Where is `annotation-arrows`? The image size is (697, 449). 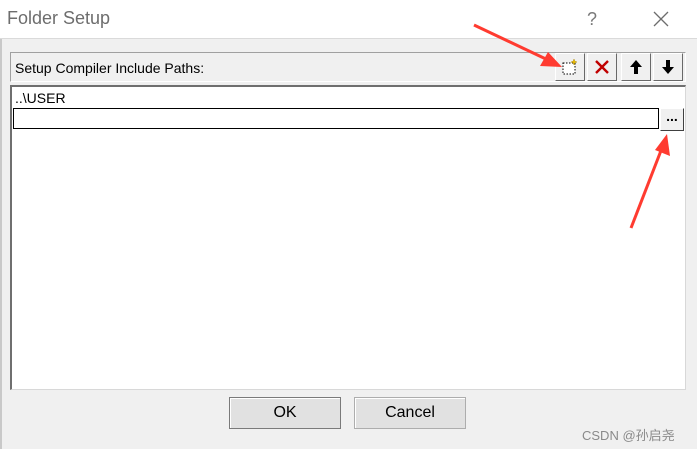 annotation-arrows is located at coordinates (571, 126).